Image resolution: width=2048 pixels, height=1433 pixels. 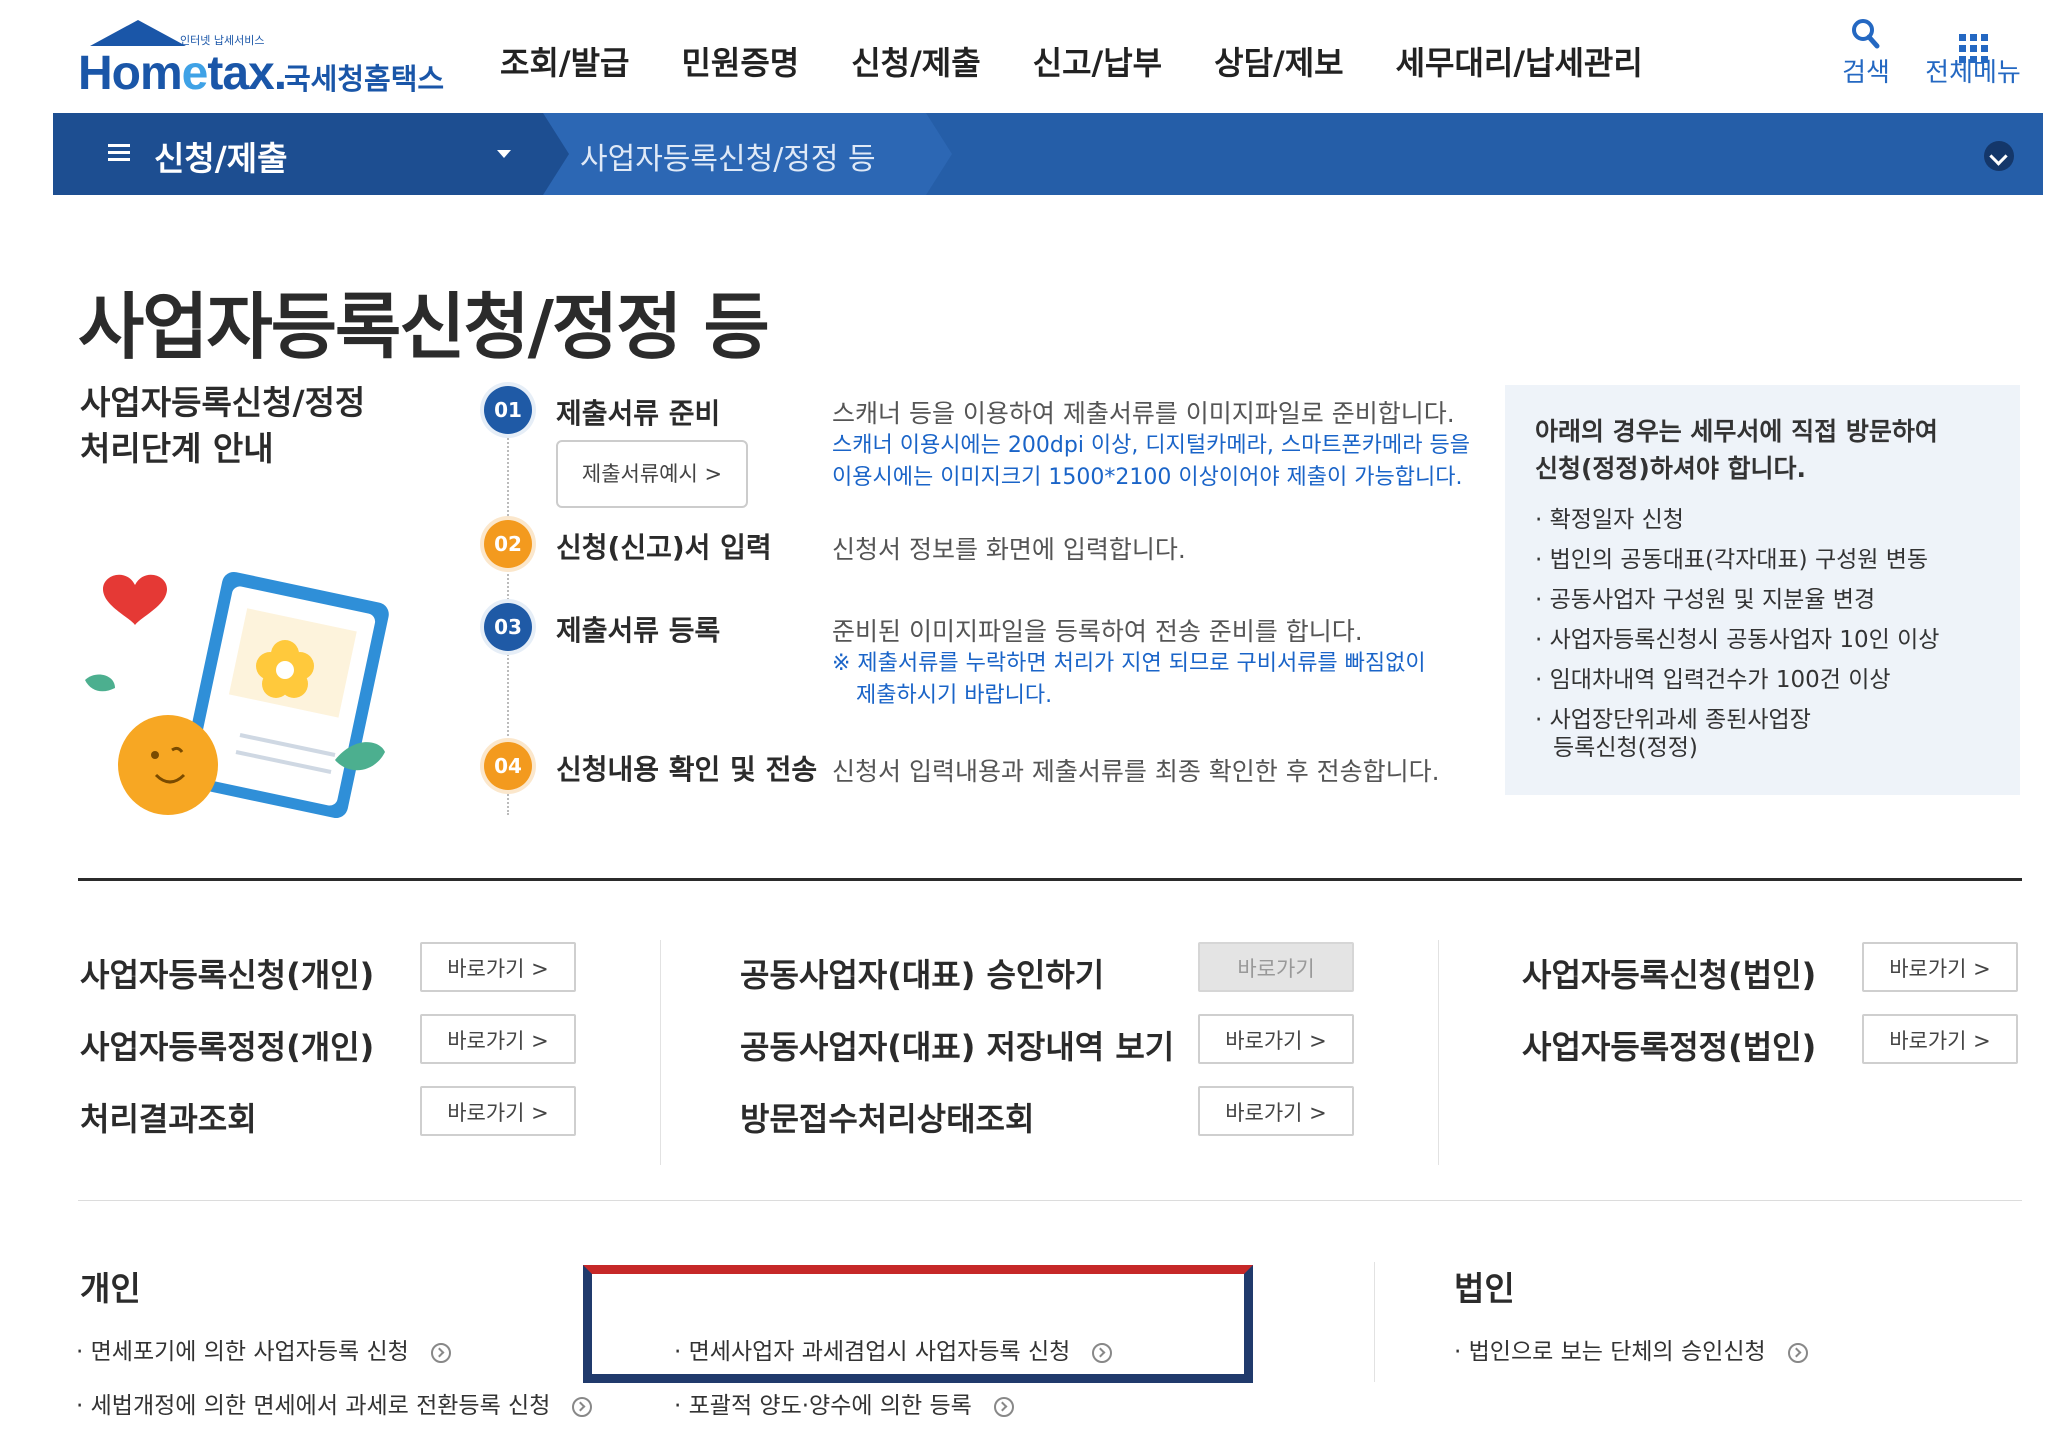 I want to click on visit-item: 공동사업자 구성원 및 지분율 변경, so click(x=1737, y=600).